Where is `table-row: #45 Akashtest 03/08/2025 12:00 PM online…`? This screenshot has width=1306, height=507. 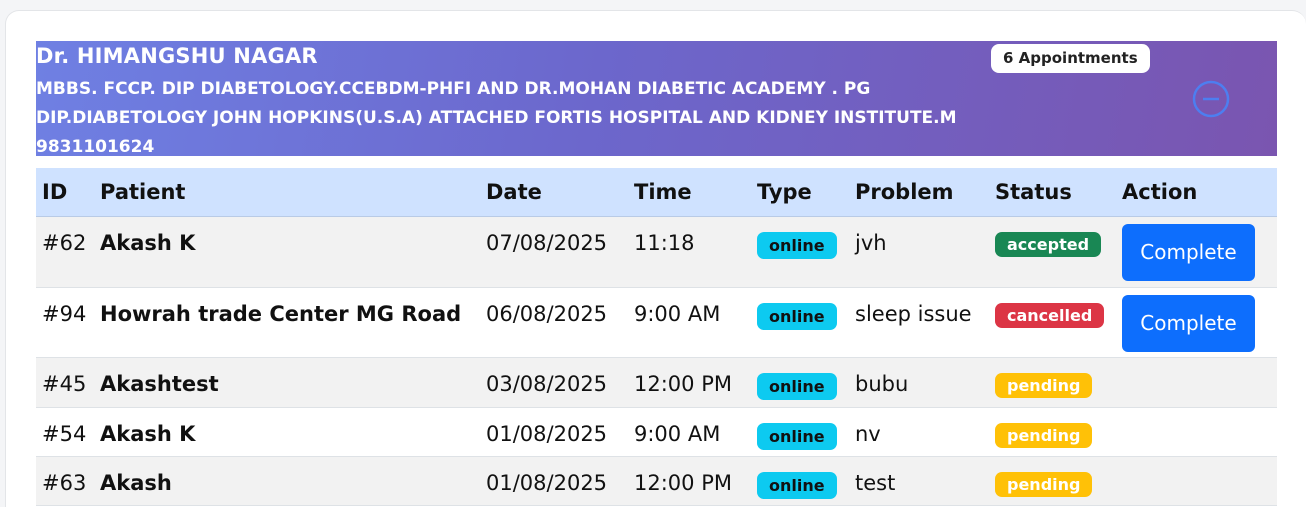 table-row: #45 Akashtest 03/08/2025 12:00 PM online… is located at coordinates (656, 382).